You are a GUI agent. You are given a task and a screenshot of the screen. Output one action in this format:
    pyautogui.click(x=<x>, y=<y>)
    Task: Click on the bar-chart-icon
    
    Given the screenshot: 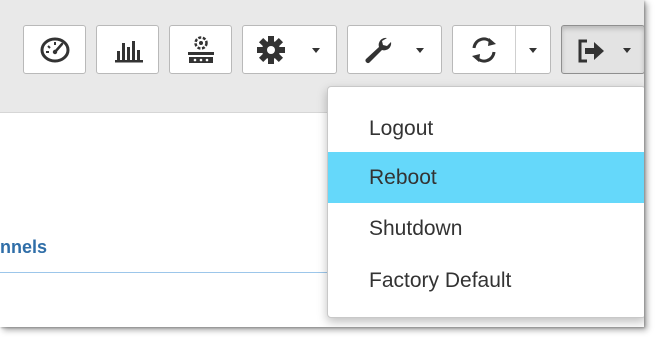 What is the action you would take?
    pyautogui.click(x=129, y=52)
    